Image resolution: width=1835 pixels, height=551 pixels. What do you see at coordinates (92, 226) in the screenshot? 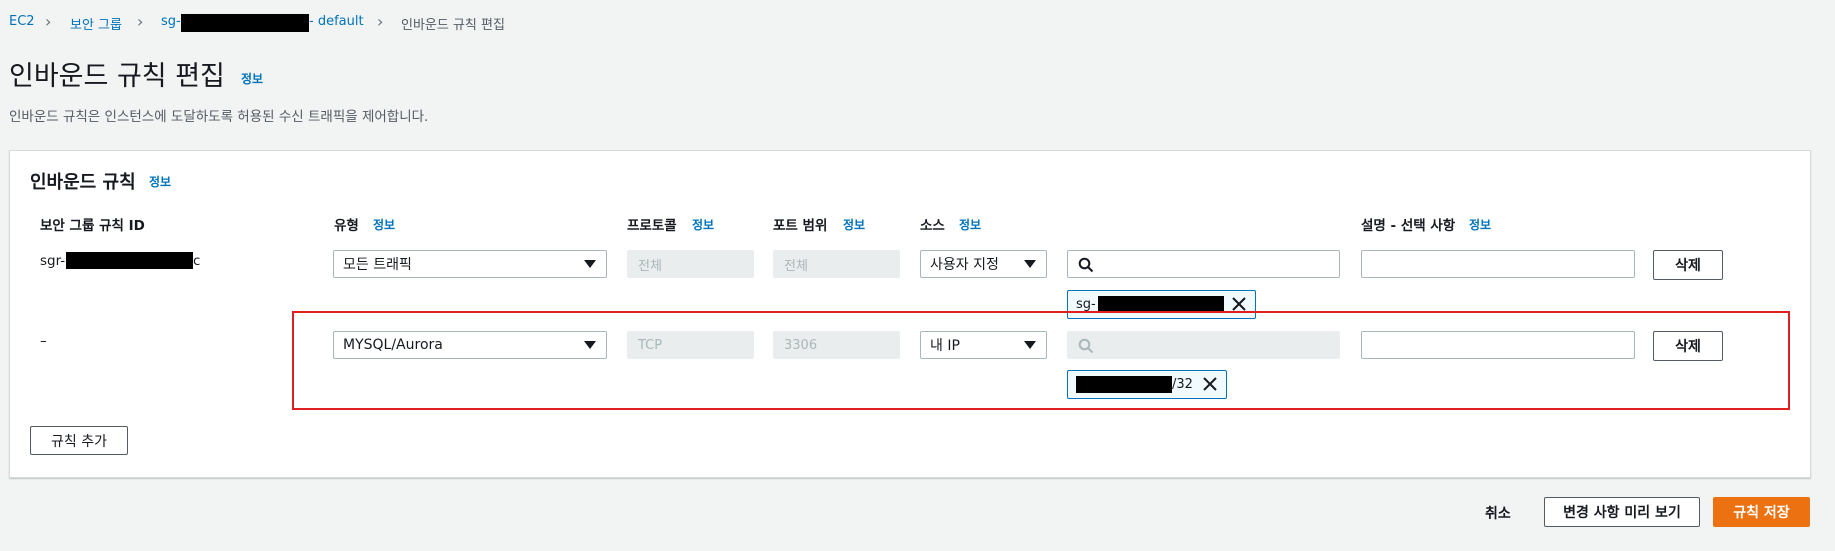
I see `col-header-rule-id: 보안 그룹 규칙 ID` at bounding box center [92, 226].